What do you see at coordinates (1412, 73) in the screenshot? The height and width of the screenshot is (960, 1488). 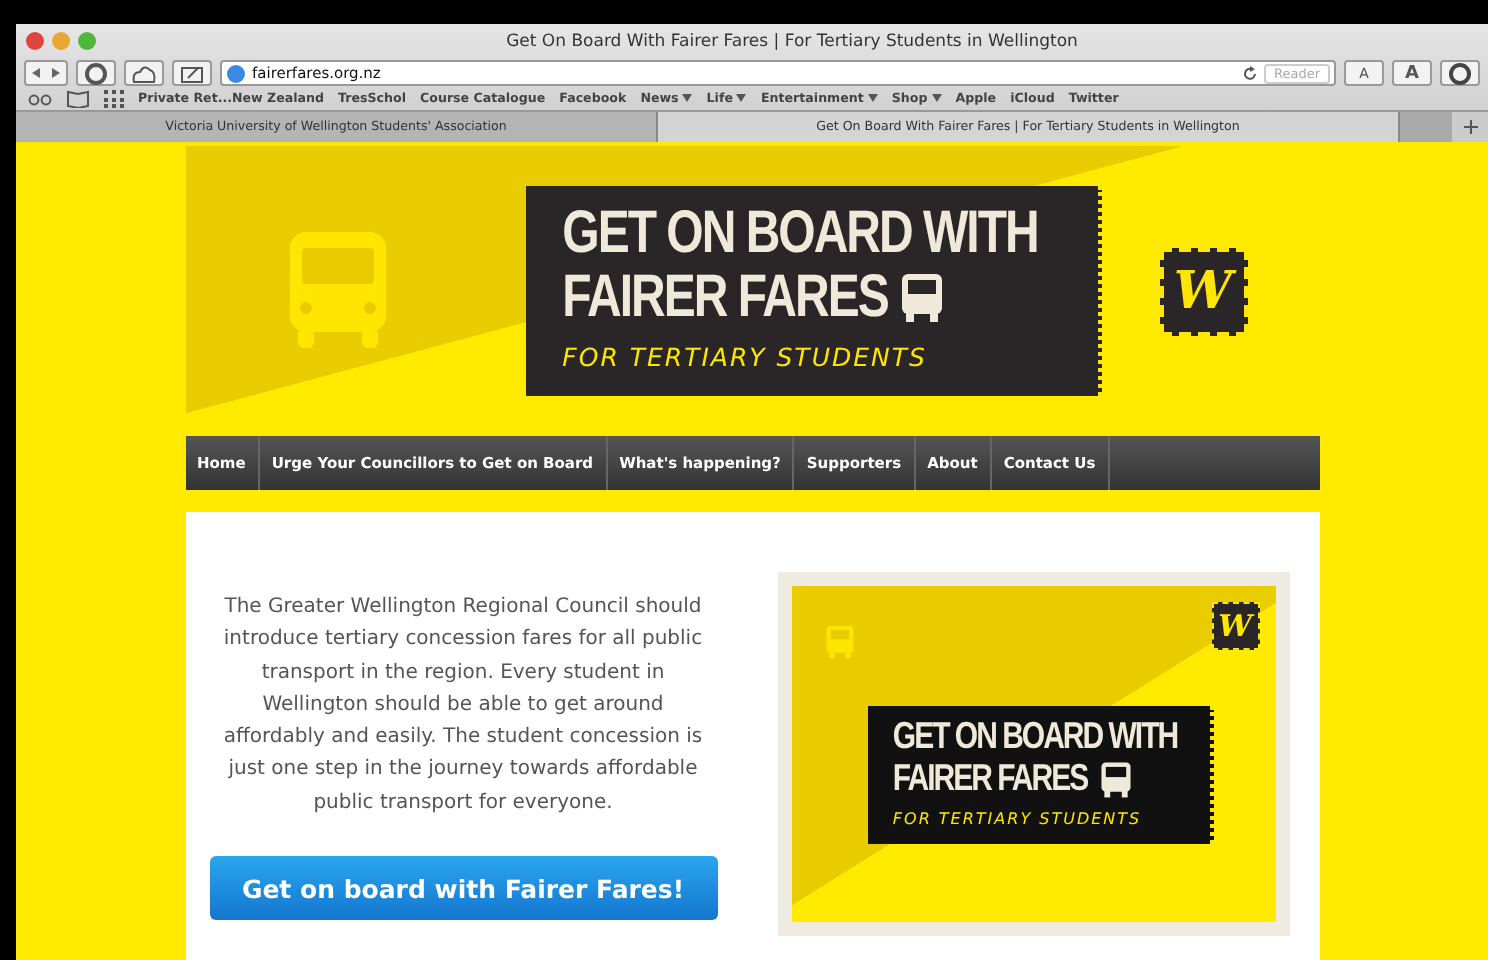 I see `larger-text-button: A` at bounding box center [1412, 73].